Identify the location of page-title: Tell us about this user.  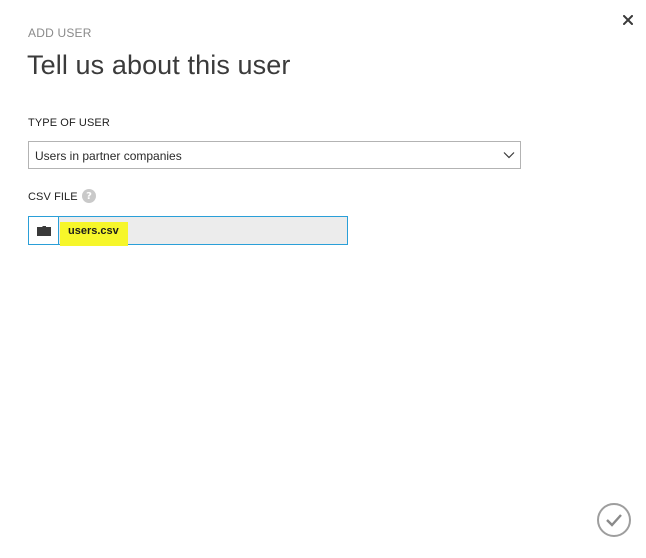
(159, 65).